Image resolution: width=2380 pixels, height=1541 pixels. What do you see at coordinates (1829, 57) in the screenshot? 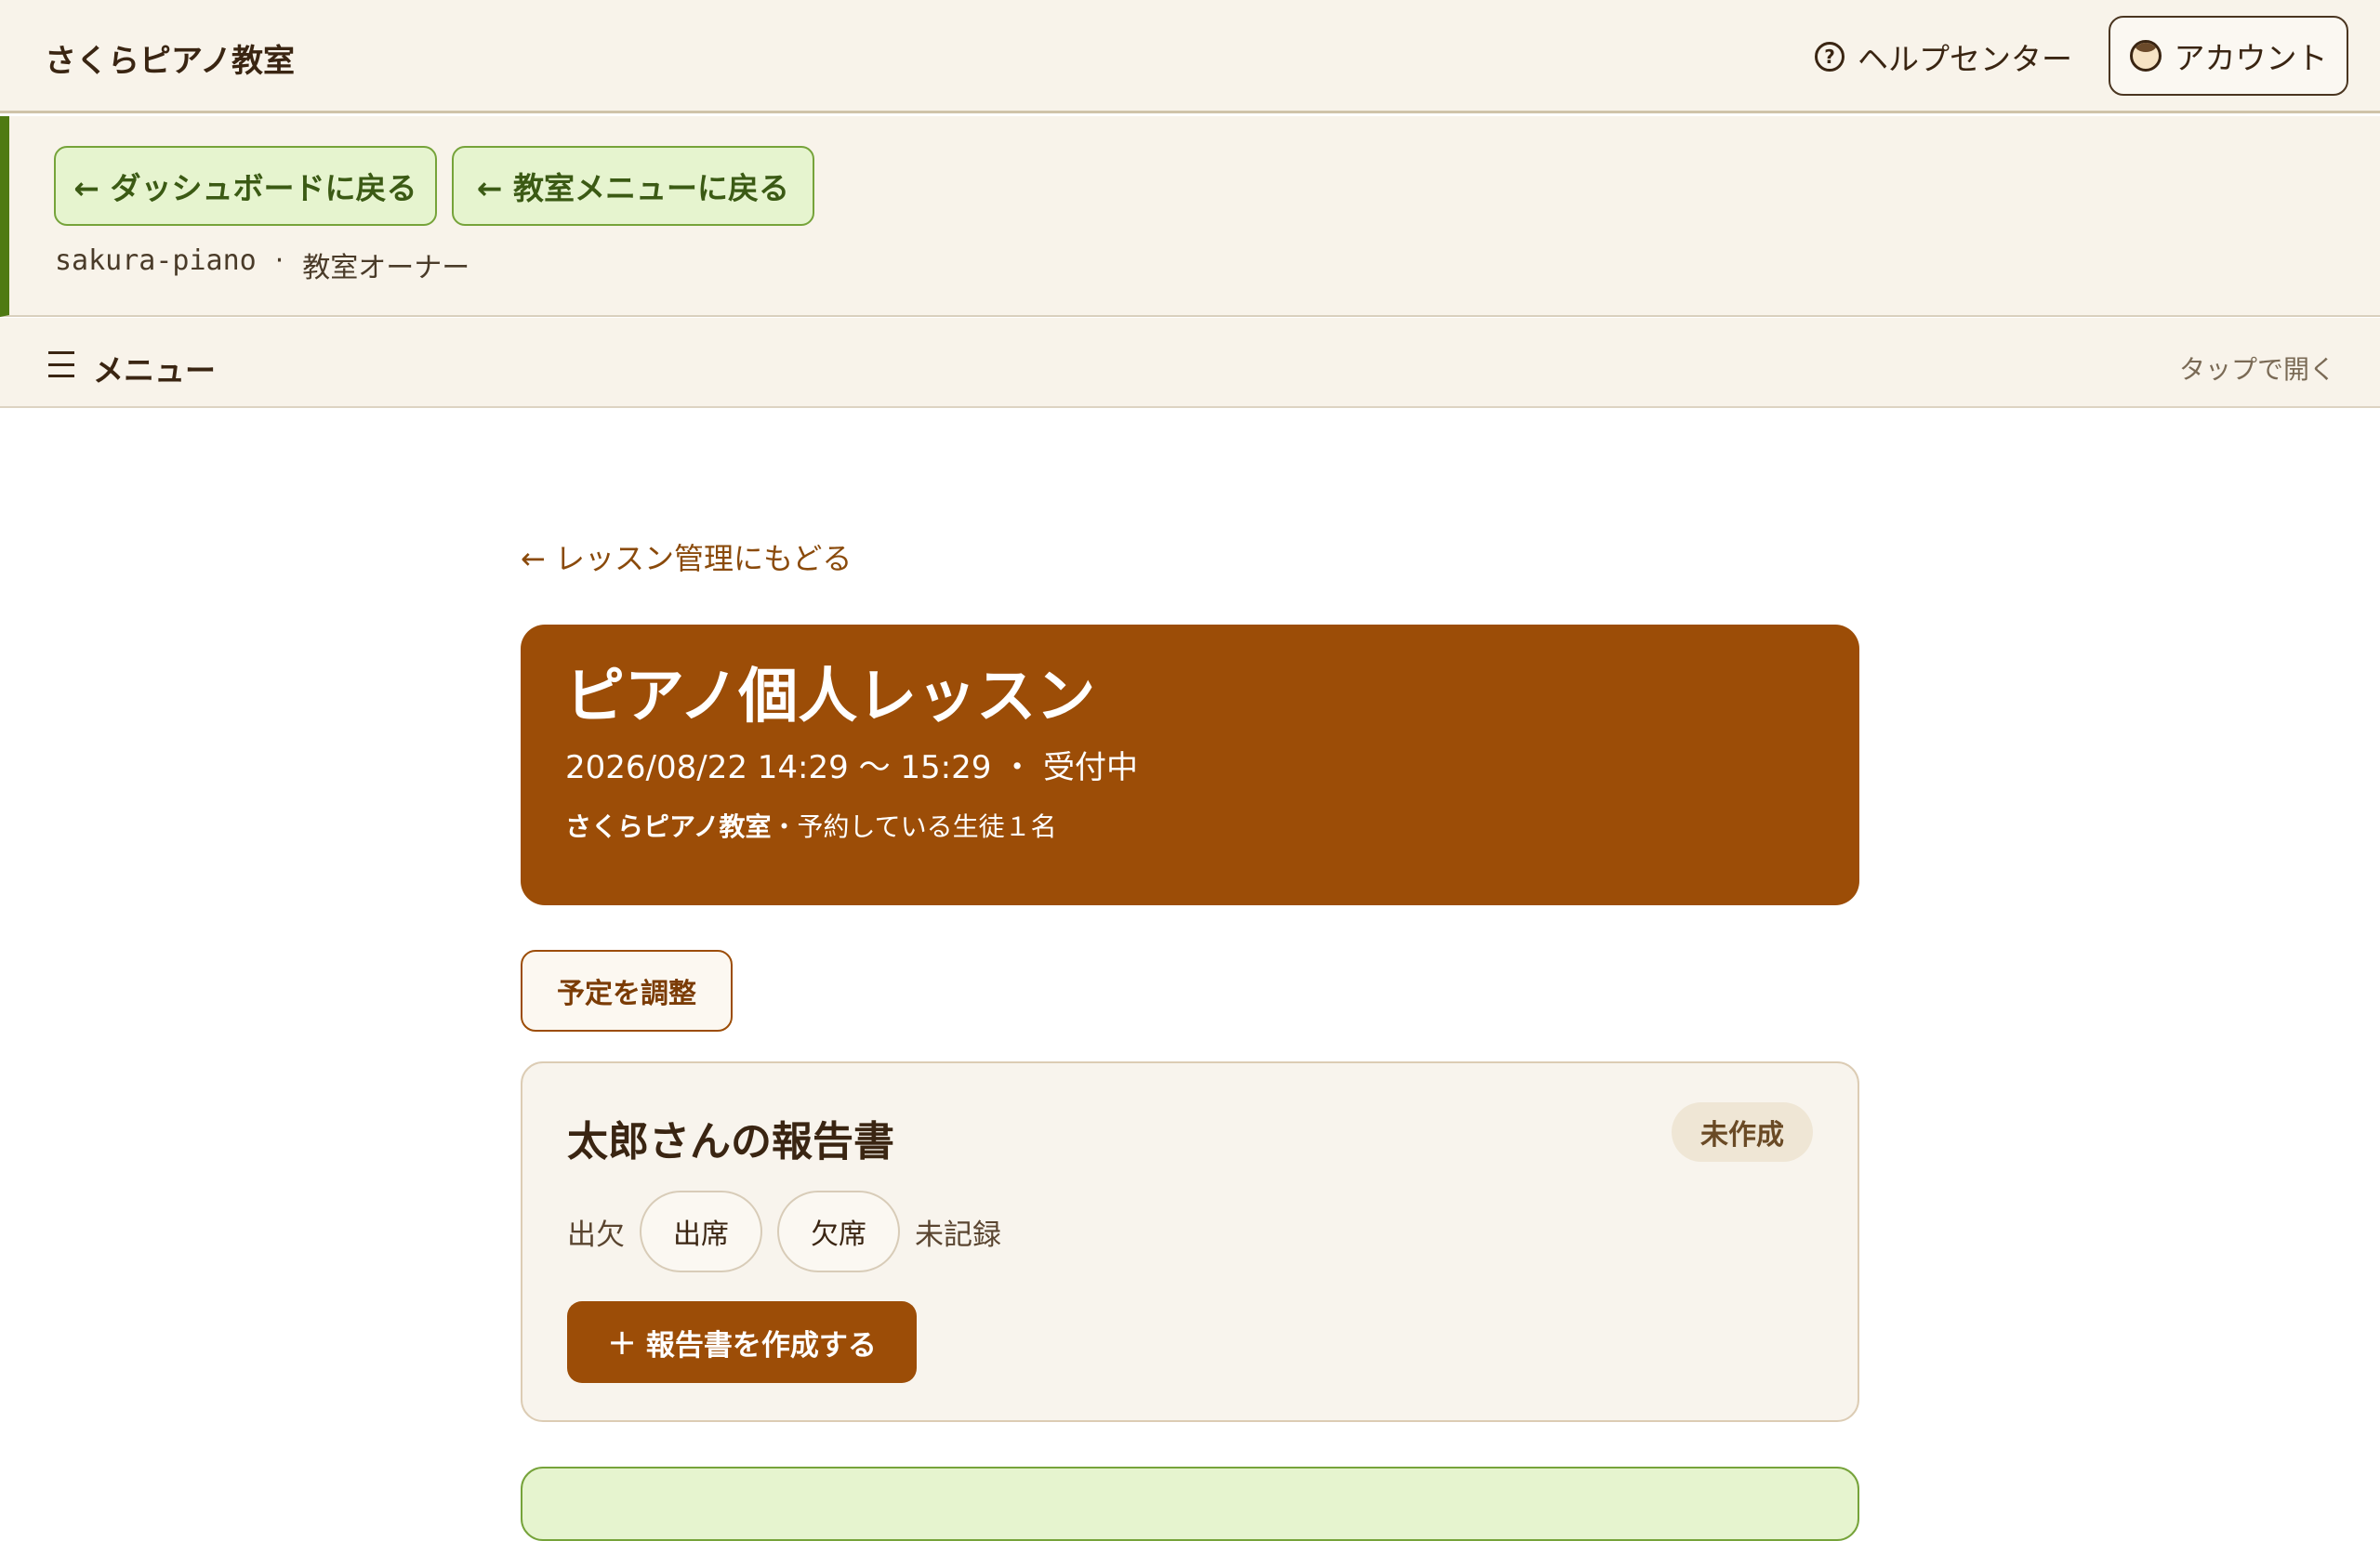
I see `help-icon: ?` at bounding box center [1829, 57].